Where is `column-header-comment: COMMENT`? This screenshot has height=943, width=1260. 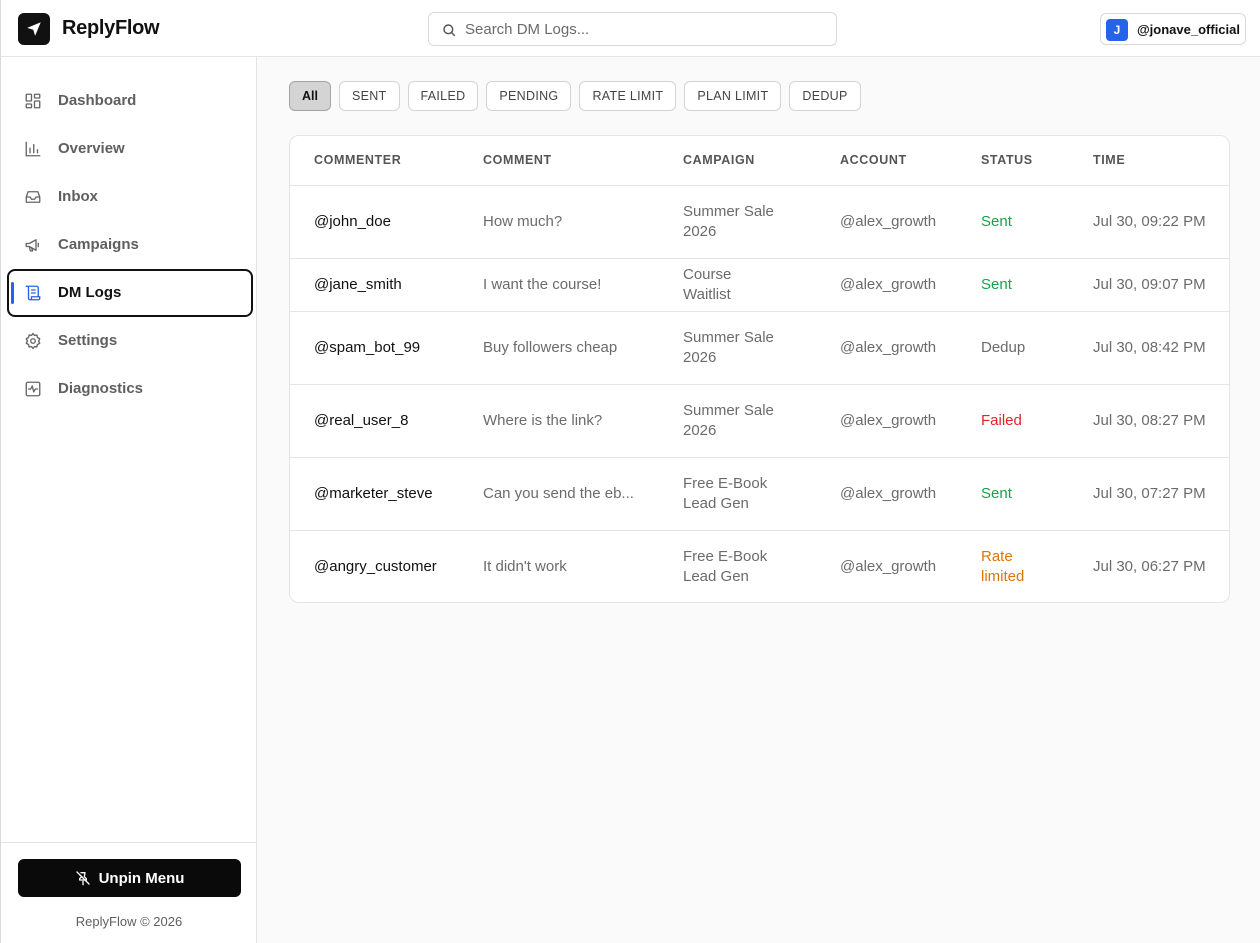
column-header-comment: COMMENT is located at coordinates (559, 161).